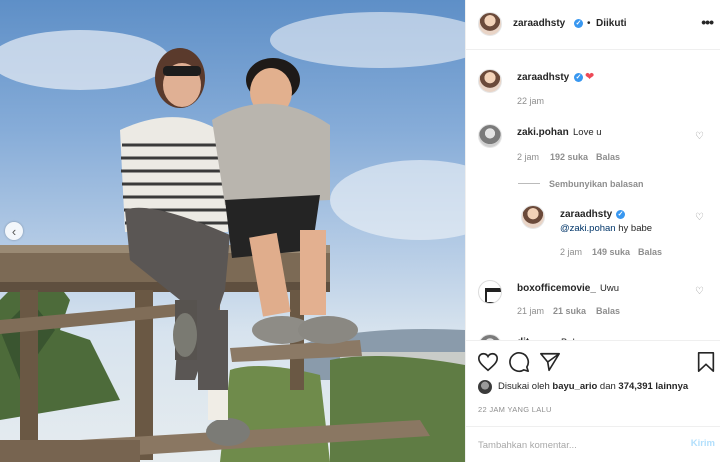  I want to click on caption-avatar, so click(490, 81).